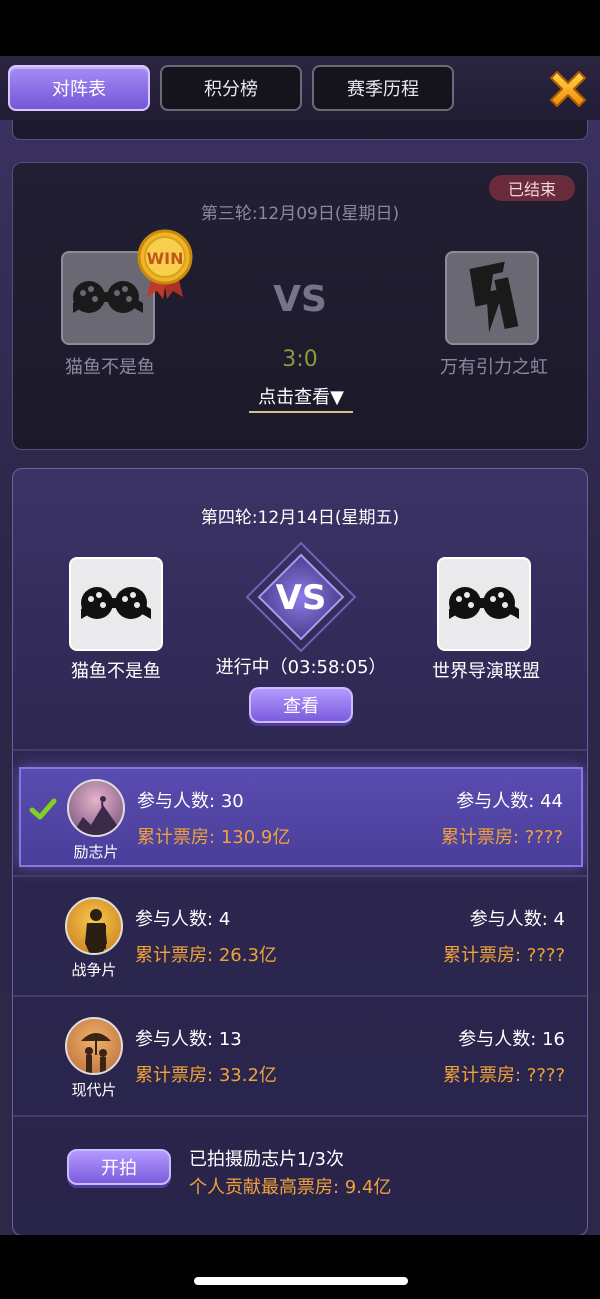 Image resolution: width=600 pixels, height=1299 pixels. What do you see at coordinates (300, 1267) in the screenshot?
I see `bottom-bar` at bounding box center [300, 1267].